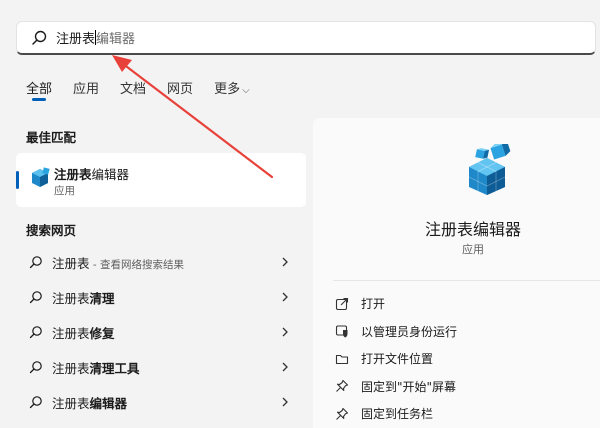 Image resolution: width=600 pixels, height=428 pixels. What do you see at coordinates (76, 39) in the screenshot?
I see `search-typed-text: 注册表` at bounding box center [76, 39].